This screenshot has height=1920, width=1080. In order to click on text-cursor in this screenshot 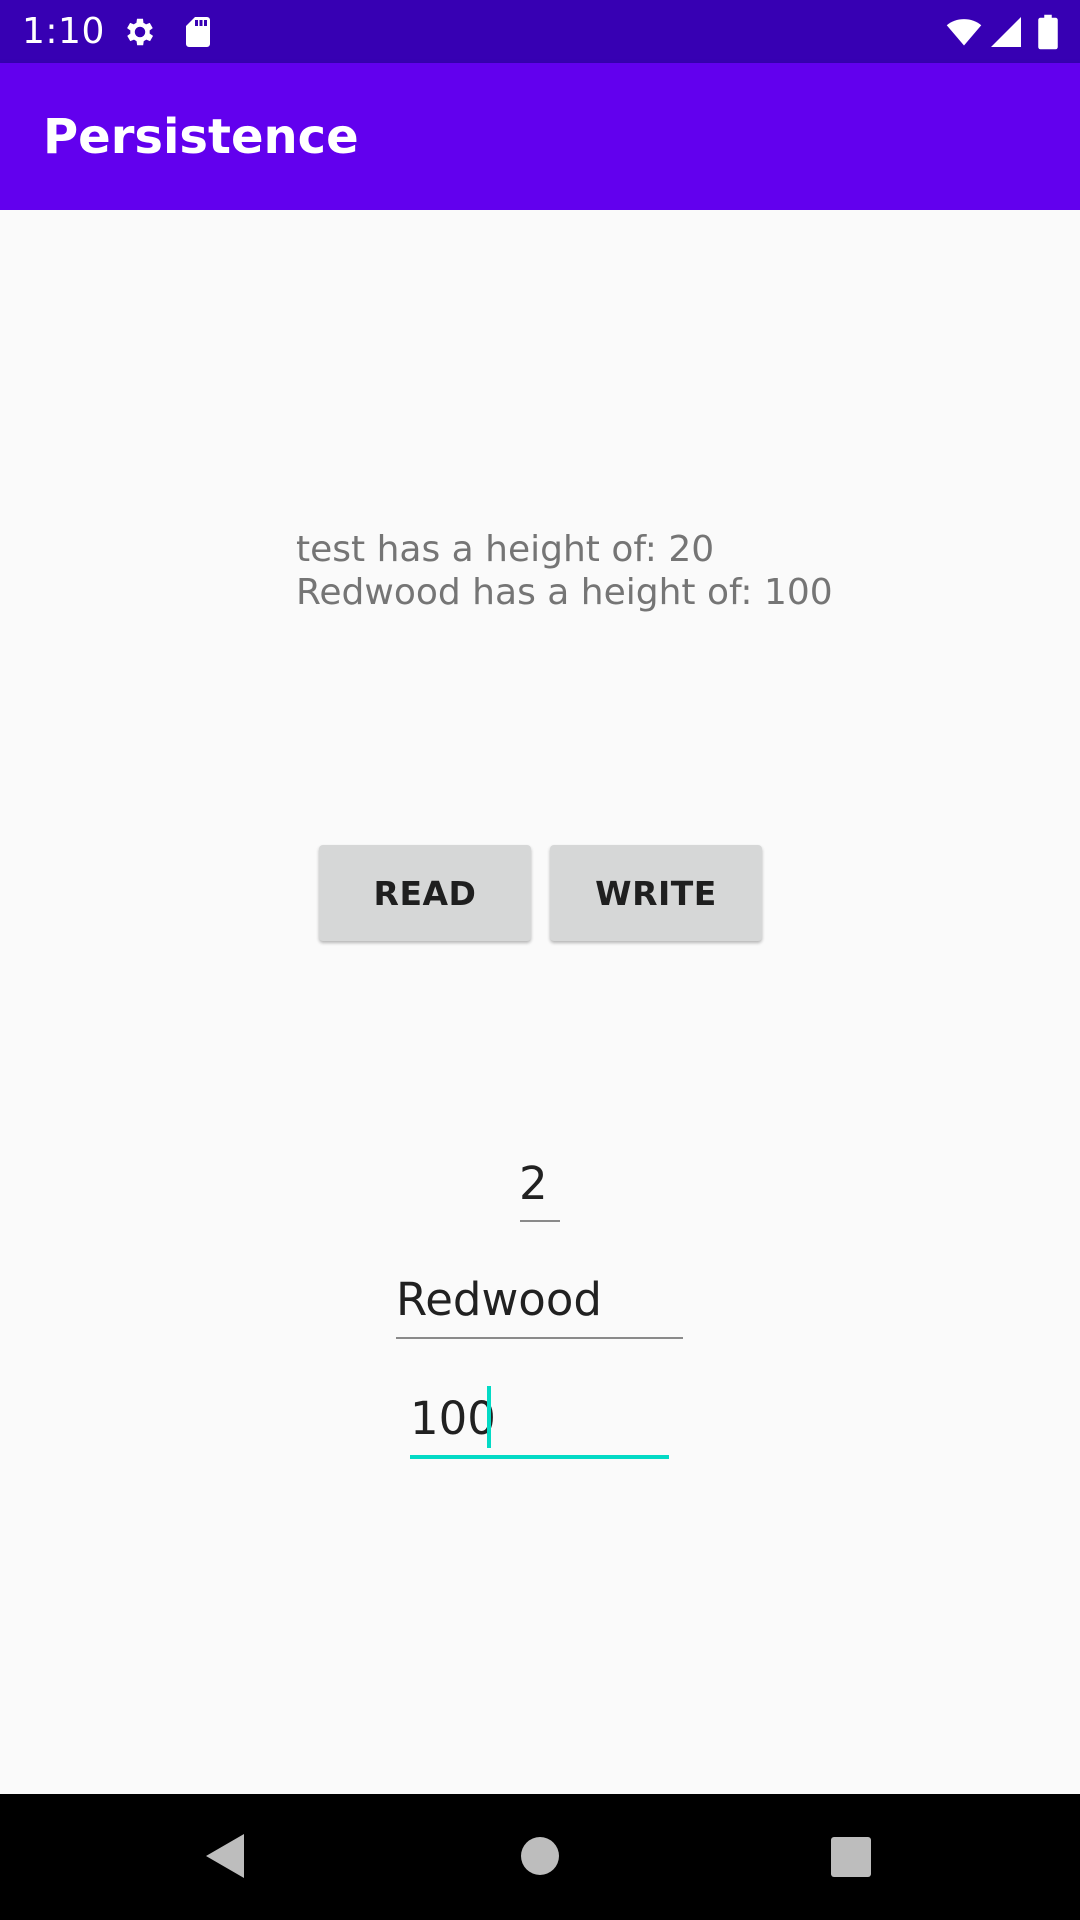, I will do `click(489, 1417)`.